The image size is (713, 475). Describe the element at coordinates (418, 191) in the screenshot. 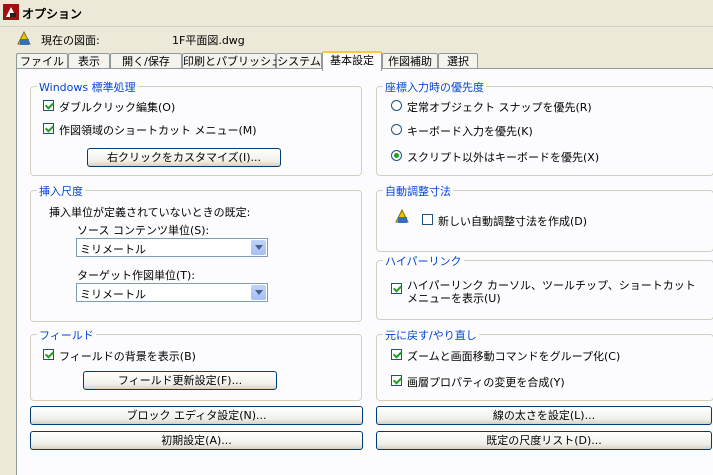

I see `group-title: 自動調整寸法` at that location.